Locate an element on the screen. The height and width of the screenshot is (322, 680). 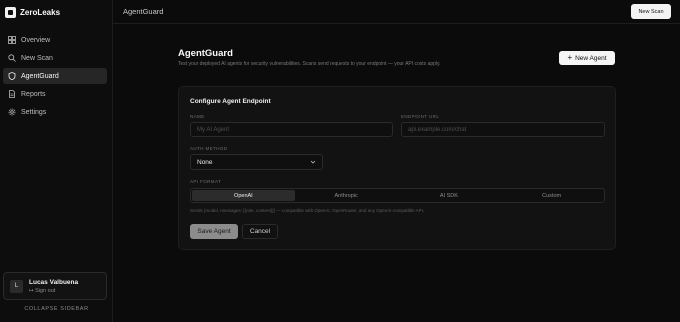
api-format-selector: OpenAI Anthropic AI SDK Custom is located at coordinates (397, 195).